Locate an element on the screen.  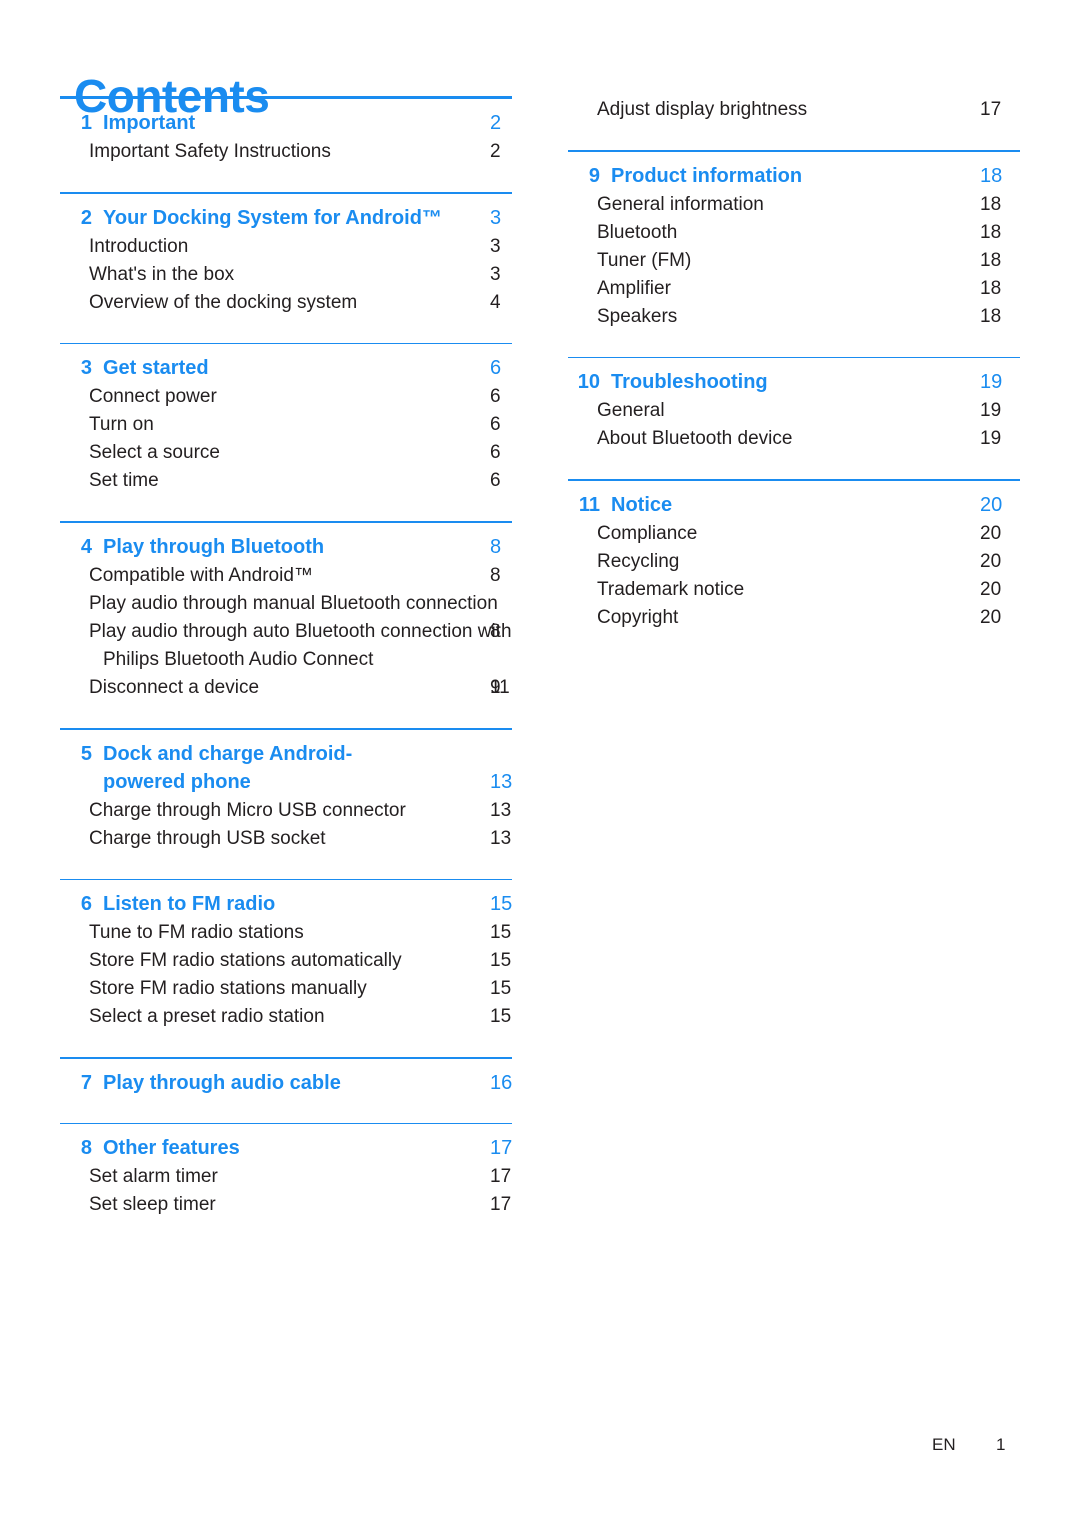
toc-entry-page-number: 2 is located at coordinates (495, 152).